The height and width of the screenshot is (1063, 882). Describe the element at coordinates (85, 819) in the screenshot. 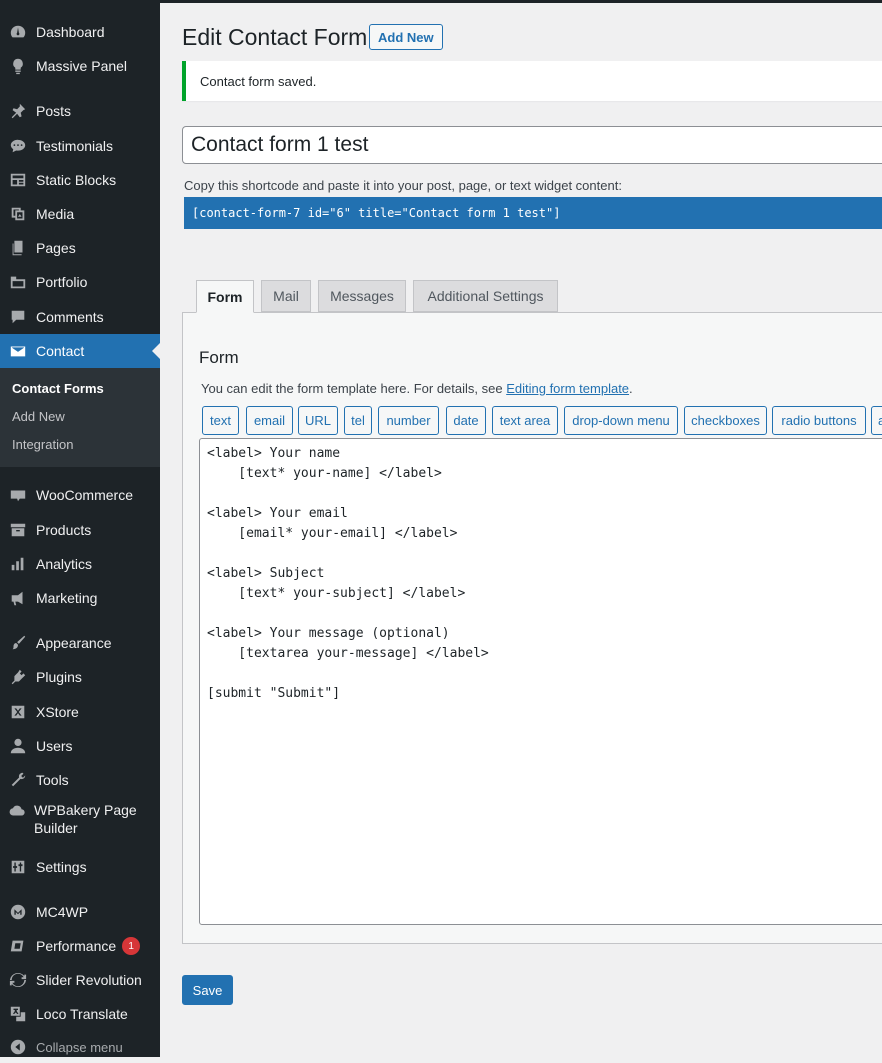

I see `sidebar-item-label: WPBakery Page Builder` at that location.